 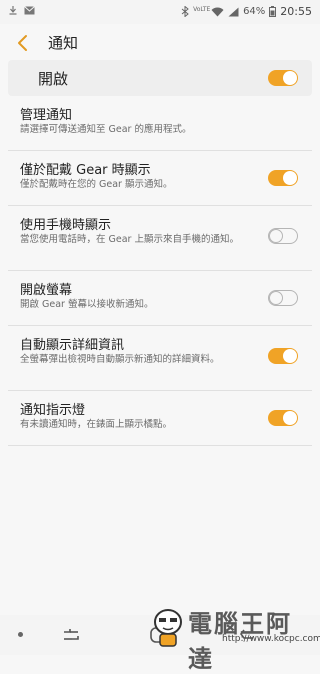 What do you see at coordinates (96, 184) in the screenshot?
I see `setting-description: 僅於配戴時在您的 Gear 顯示通知。` at bounding box center [96, 184].